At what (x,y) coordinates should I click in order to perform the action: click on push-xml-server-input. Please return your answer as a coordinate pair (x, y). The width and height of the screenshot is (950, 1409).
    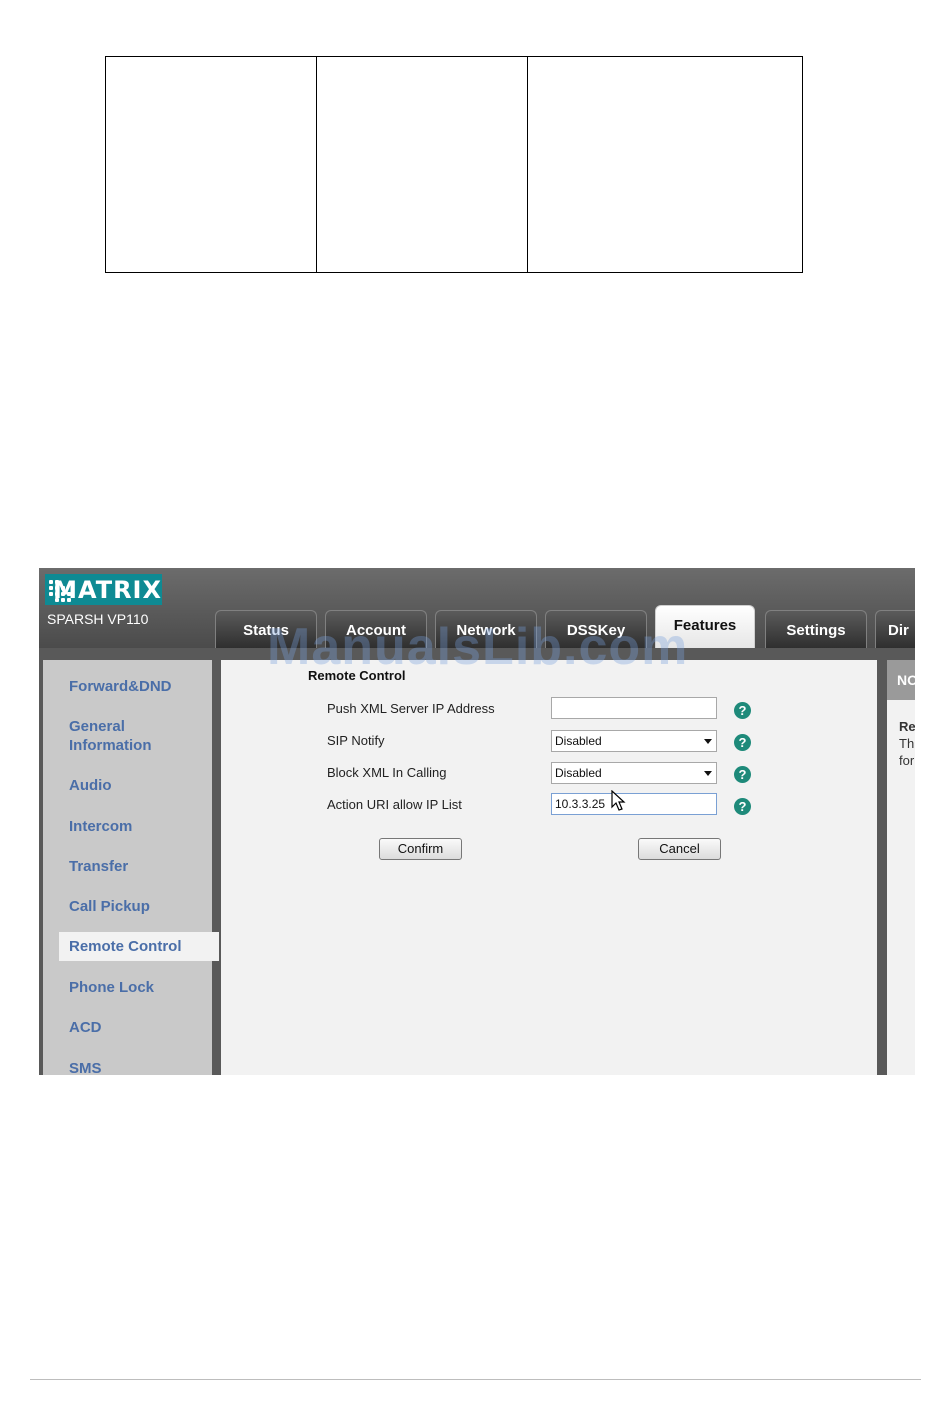
    Looking at the image, I should click on (634, 708).